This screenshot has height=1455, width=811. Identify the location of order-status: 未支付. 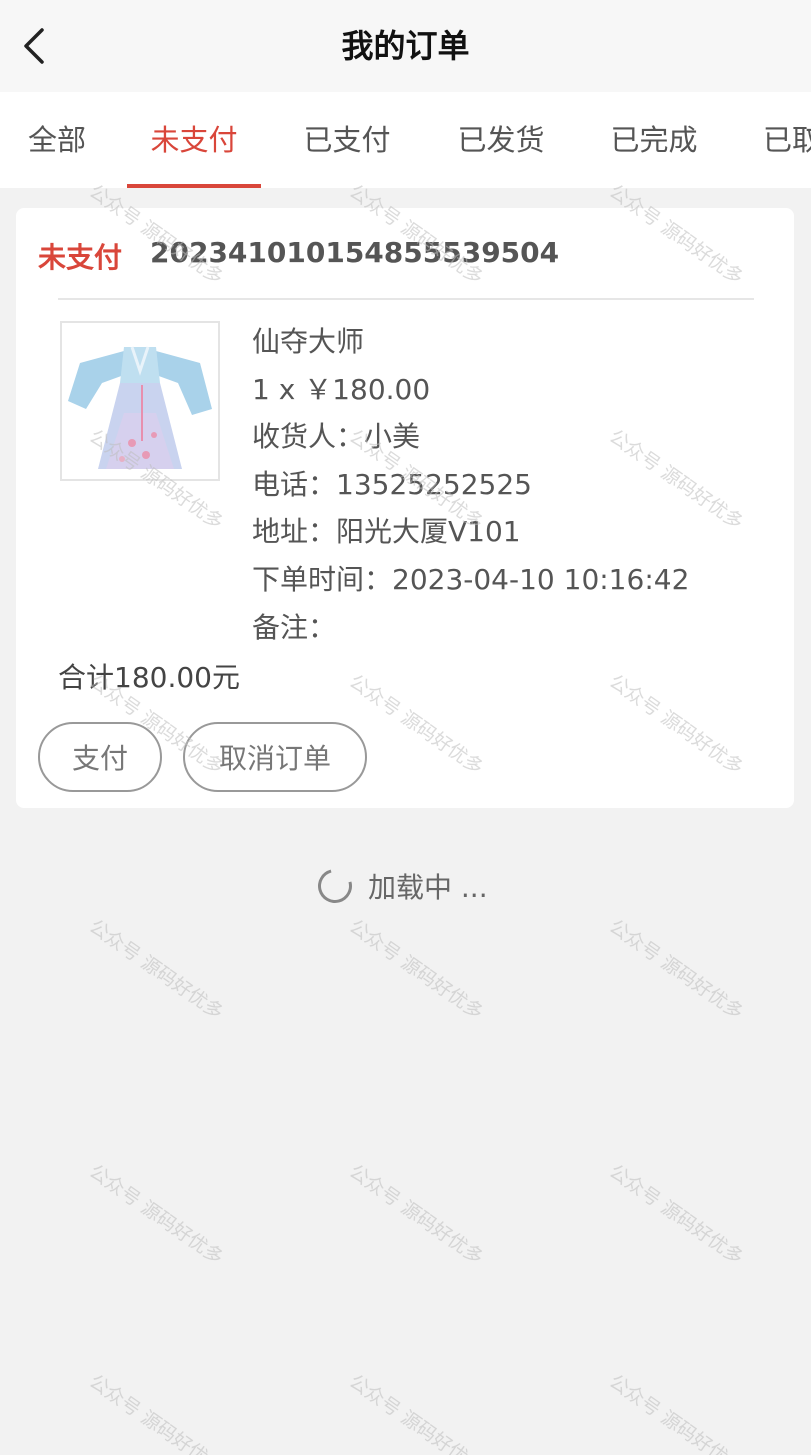
(80, 257).